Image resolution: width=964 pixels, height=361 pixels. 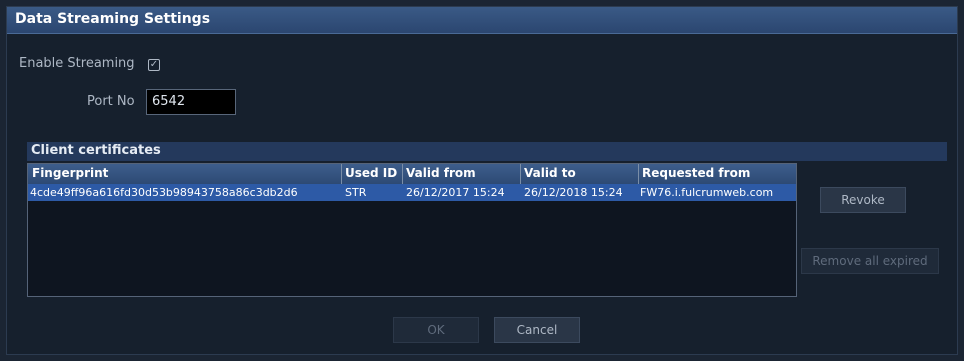 What do you see at coordinates (356, 192) in the screenshot?
I see `cell-used-id: STR` at bounding box center [356, 192].